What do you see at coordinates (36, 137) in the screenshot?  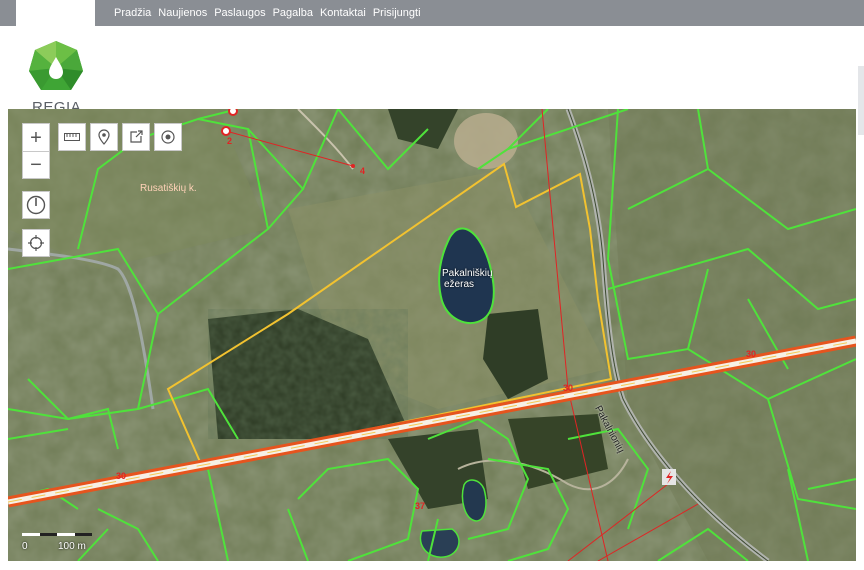 I see `zoom-in-button: +` at bounding box center [36, 137].